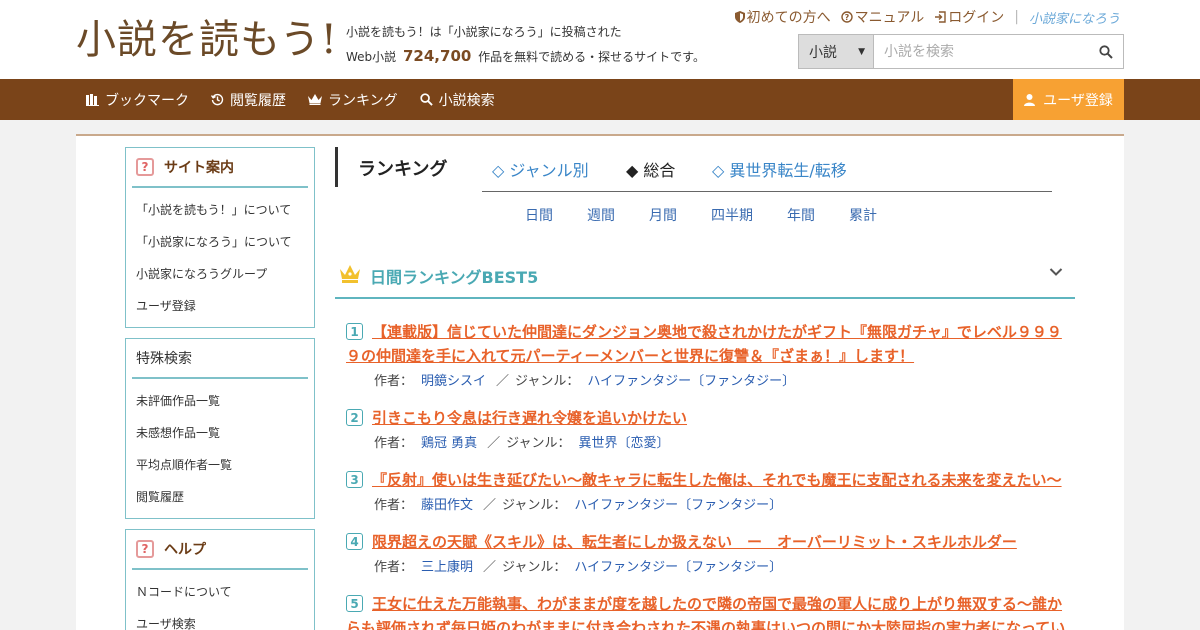 Image resolution: width=1200 pixels, height=630 pixels. Describe the element at coordinates (447, 505) in the screenshot. I see `author-link: 藤田作文` at that location.